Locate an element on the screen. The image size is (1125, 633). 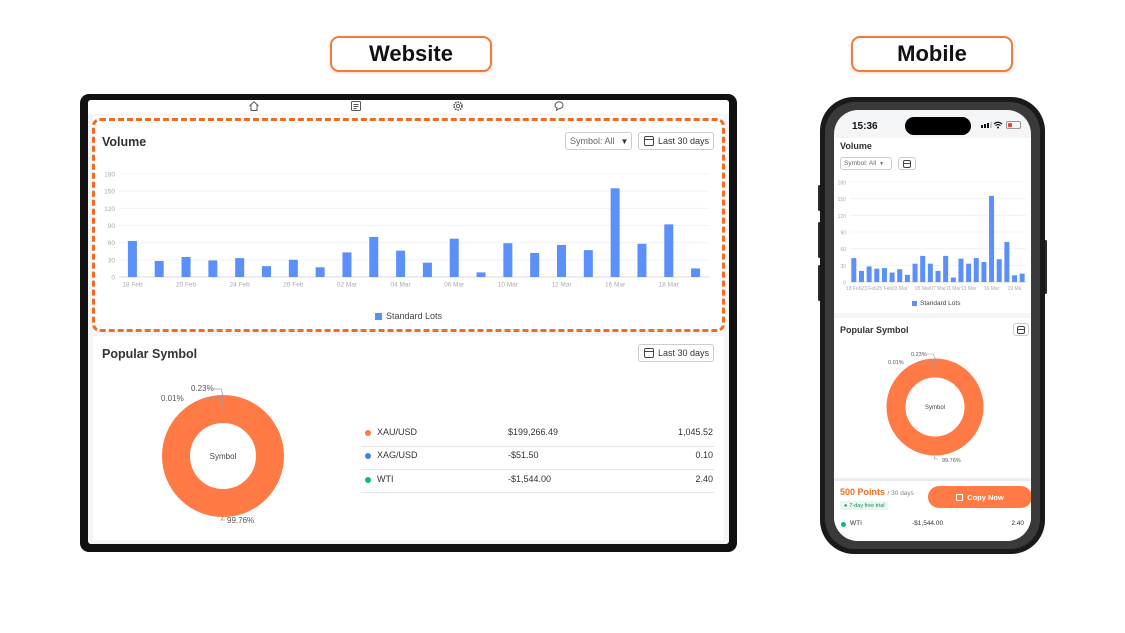
trial-label: 7-day free trial is located at coordinates (867, 505).